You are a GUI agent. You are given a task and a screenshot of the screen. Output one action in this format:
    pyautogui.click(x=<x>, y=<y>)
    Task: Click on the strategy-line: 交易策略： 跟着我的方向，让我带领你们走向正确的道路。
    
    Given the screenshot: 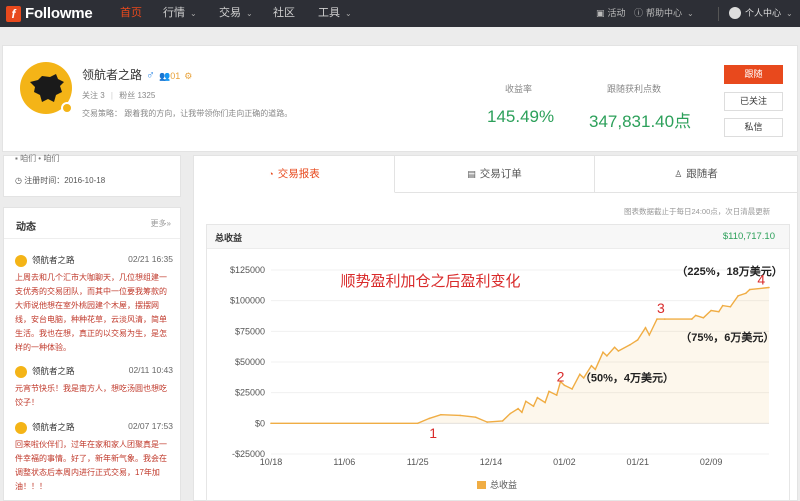 What is the action you would take?
    pyautogui.click(x=187, y=113)
    